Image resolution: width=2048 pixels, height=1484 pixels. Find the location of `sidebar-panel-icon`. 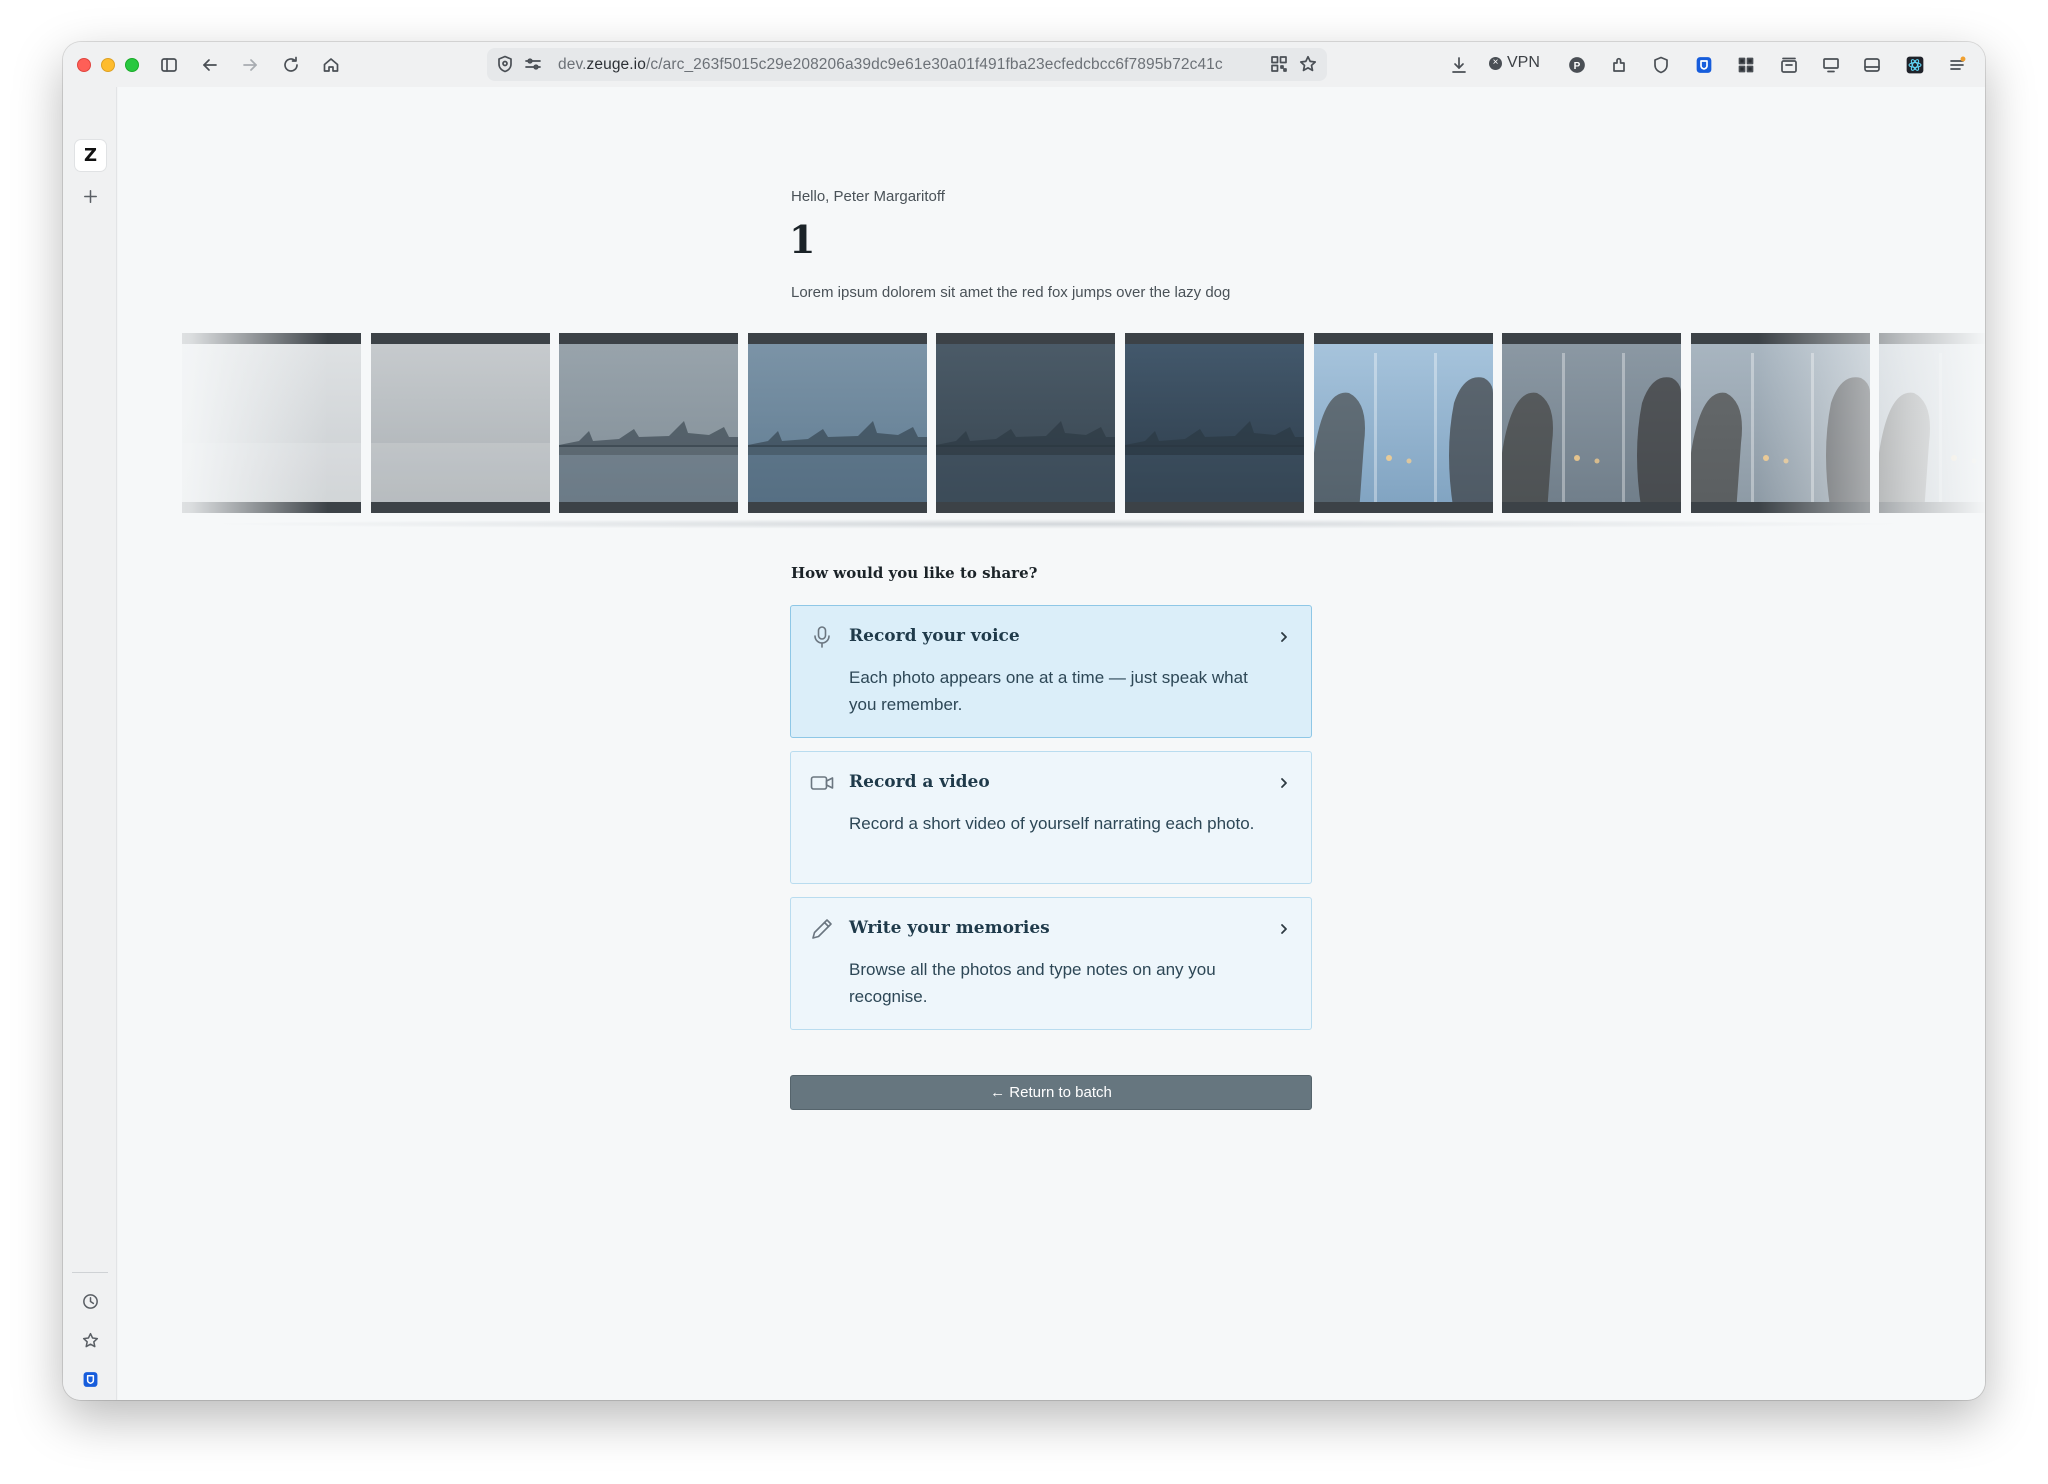

sidebar-panel-icon is located at coordinates (1872, 65).